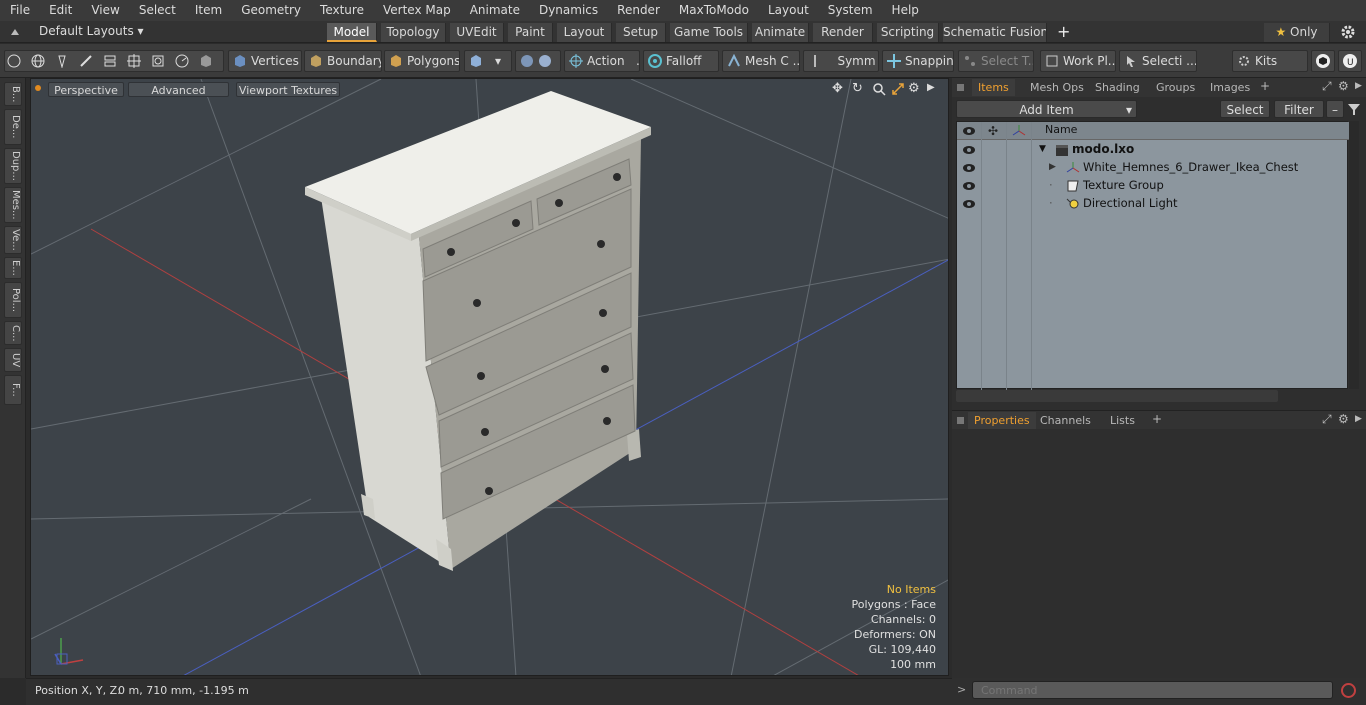  Describe the element at coordinates (1245, 109) in the screenshot. I see `select-button: Select` at that location.